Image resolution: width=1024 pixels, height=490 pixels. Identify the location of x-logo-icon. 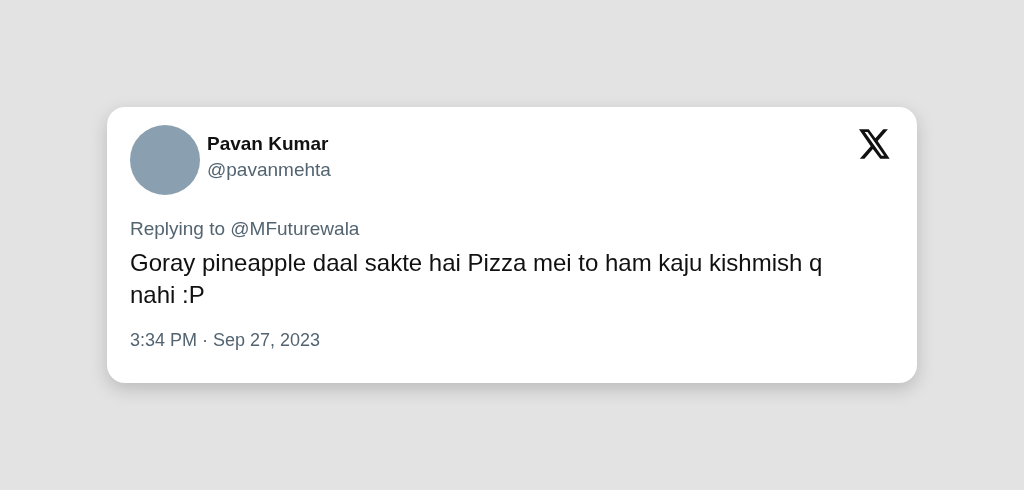
(875, 144).